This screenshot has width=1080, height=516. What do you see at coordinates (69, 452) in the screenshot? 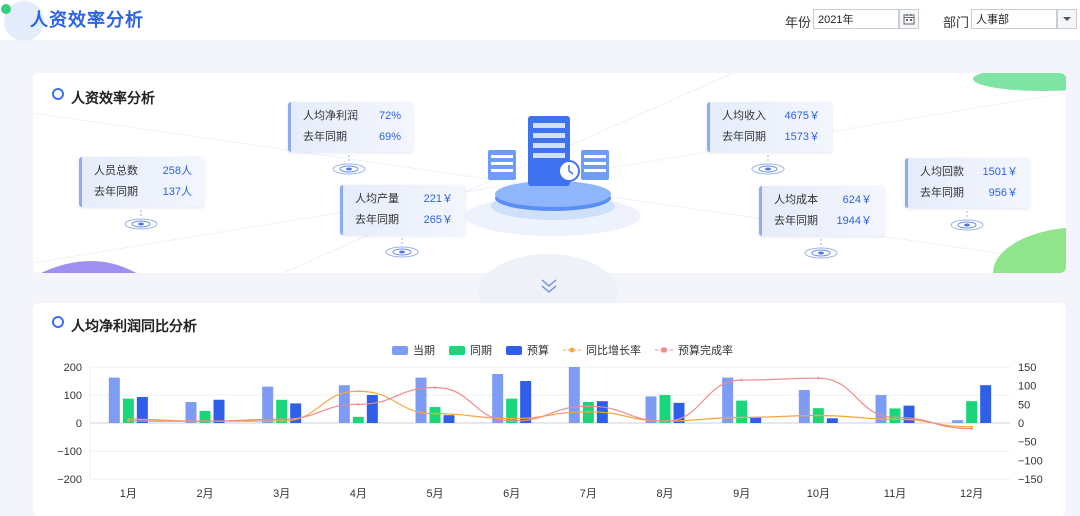
I see `y-left-tick-label: −100` at bounding box center [69, 452].